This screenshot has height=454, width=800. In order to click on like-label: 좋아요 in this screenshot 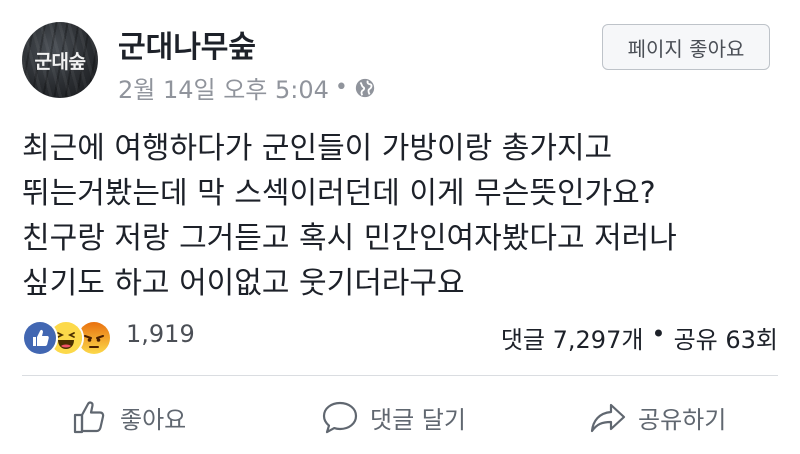, I will do `click(153, 419)`.